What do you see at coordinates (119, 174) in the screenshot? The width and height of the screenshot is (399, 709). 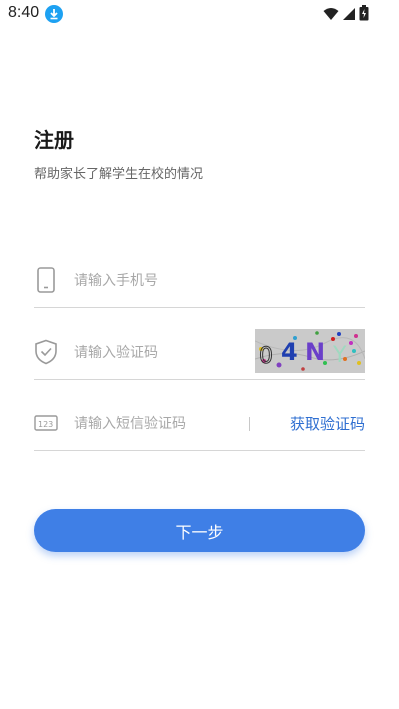 I see `page-subtitle: 帮助家长了解学生在校的情况` at bounding box center [119, 174].